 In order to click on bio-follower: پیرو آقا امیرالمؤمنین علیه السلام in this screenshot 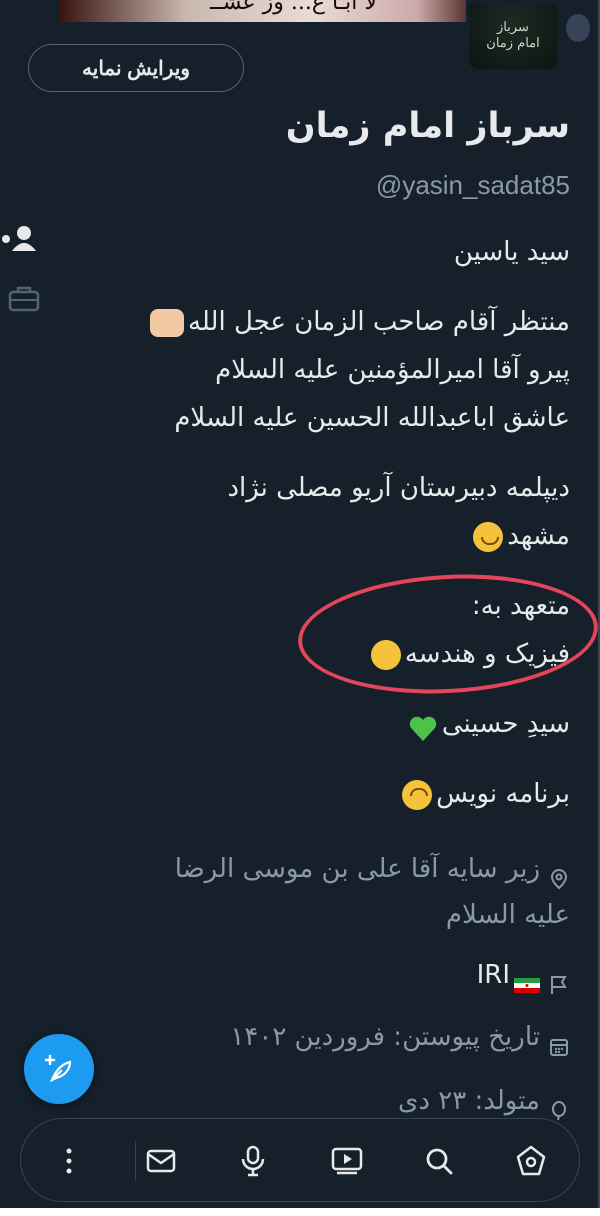, I will do `click(392, 370)`.